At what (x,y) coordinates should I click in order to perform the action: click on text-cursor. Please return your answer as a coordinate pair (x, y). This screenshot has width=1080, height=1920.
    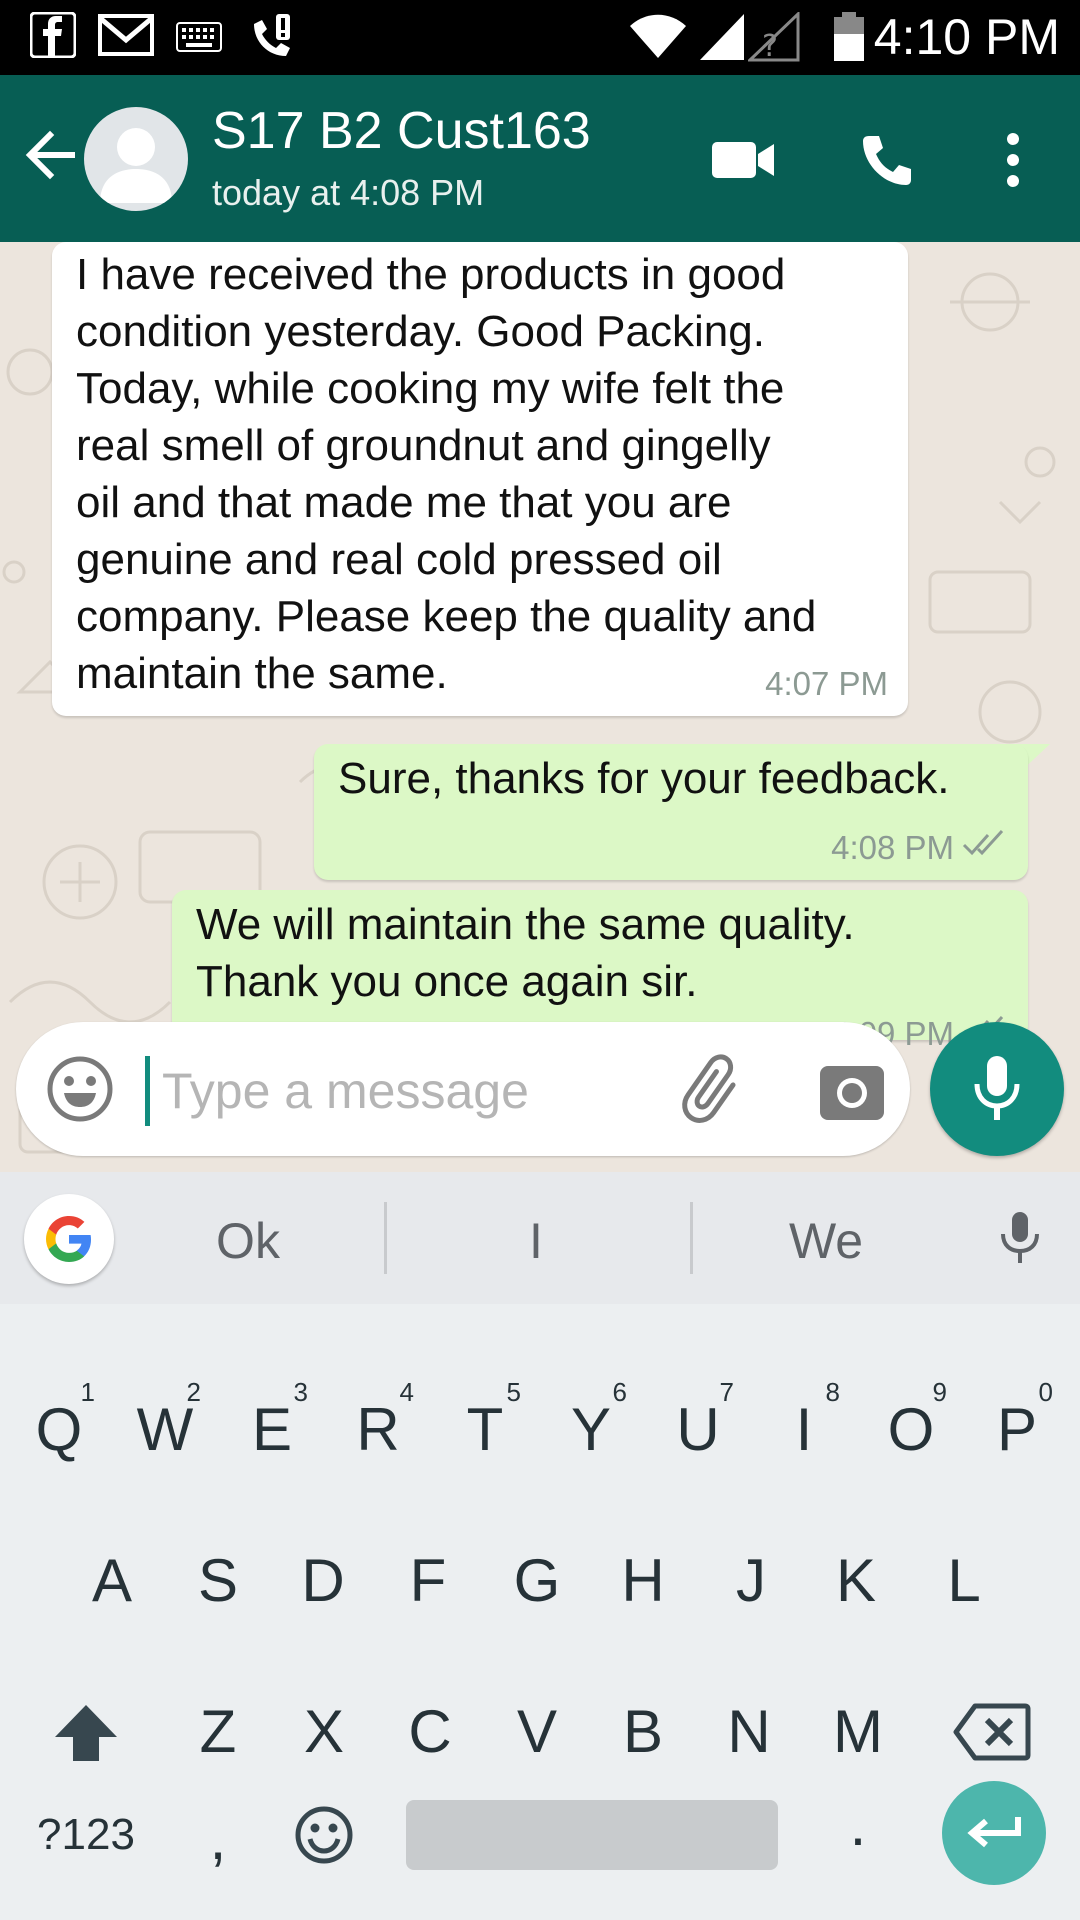
    Looking at the image, I should click on (147, 1091).